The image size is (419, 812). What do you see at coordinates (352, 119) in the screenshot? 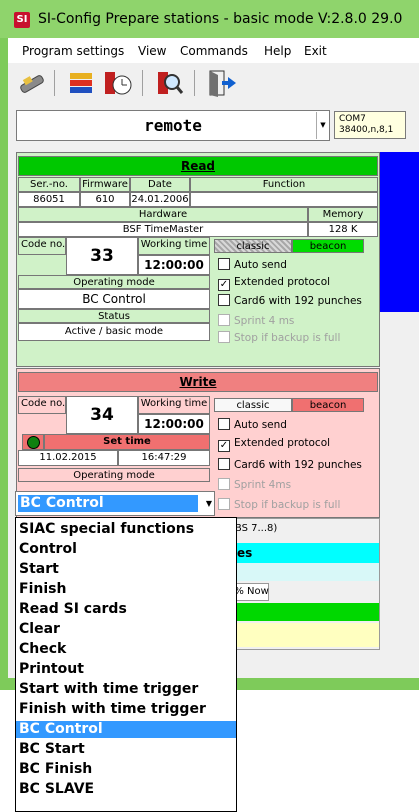
I see `com-port: COM7` at bounding box center [352, 119].